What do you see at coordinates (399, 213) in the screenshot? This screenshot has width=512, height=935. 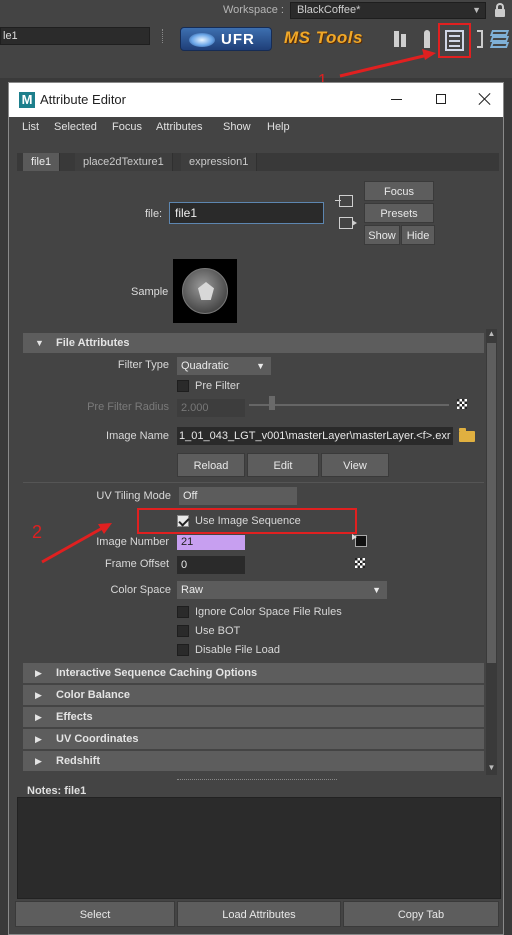 I see `presets-button: Presets` at bounding box center [399, 213].